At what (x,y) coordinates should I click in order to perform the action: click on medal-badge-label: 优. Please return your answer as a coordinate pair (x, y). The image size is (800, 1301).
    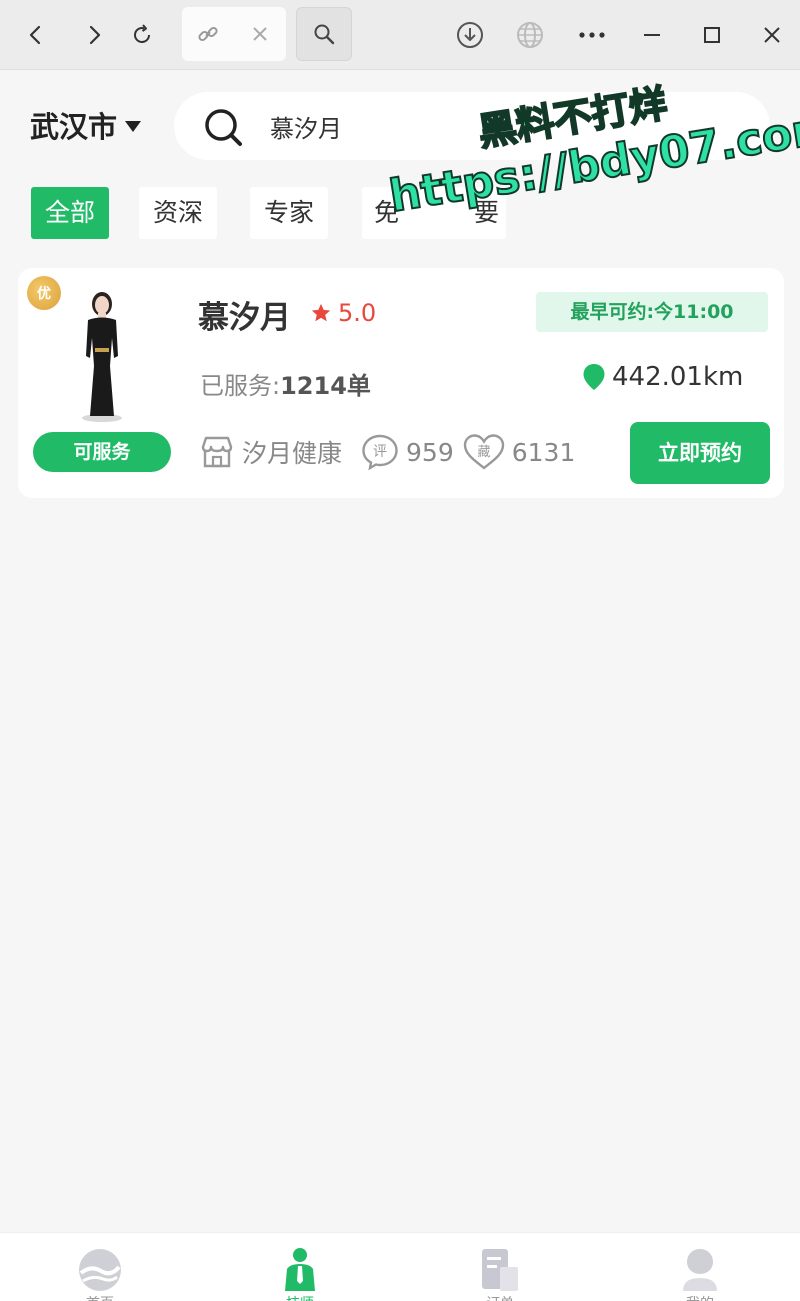
    Looking at the image, I should click on (44, 294).